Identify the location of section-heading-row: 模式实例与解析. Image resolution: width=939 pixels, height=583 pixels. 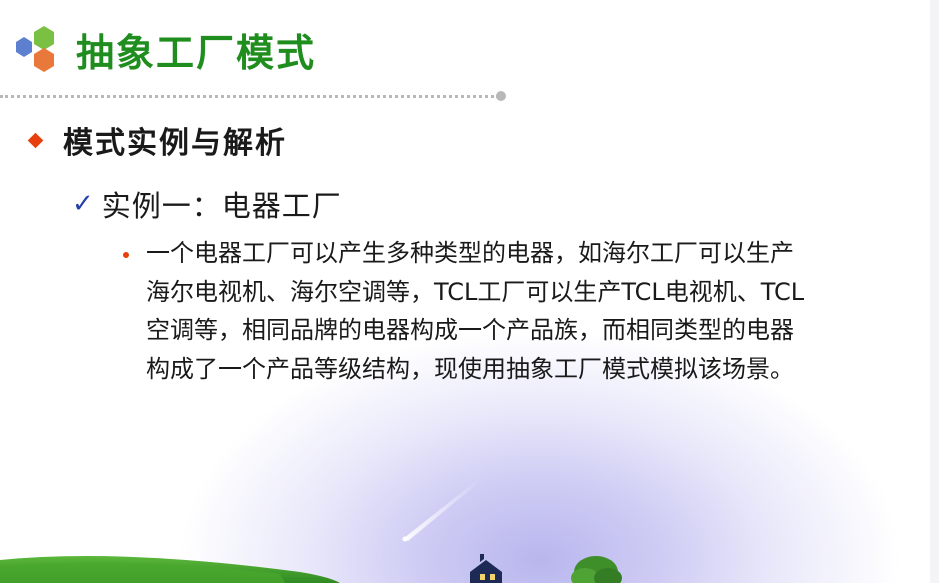
(156, 140).